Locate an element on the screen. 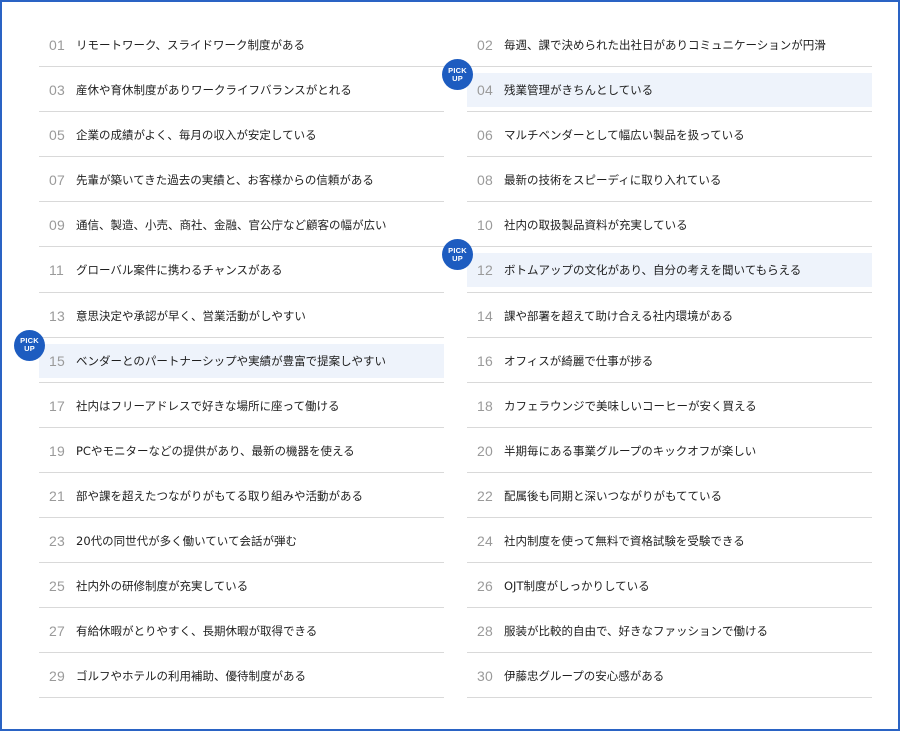  list-item: 12 ボトムアップの文化があり、自分の考えを聞いてもらえる PICK UP is located at coordinates (657, 266).